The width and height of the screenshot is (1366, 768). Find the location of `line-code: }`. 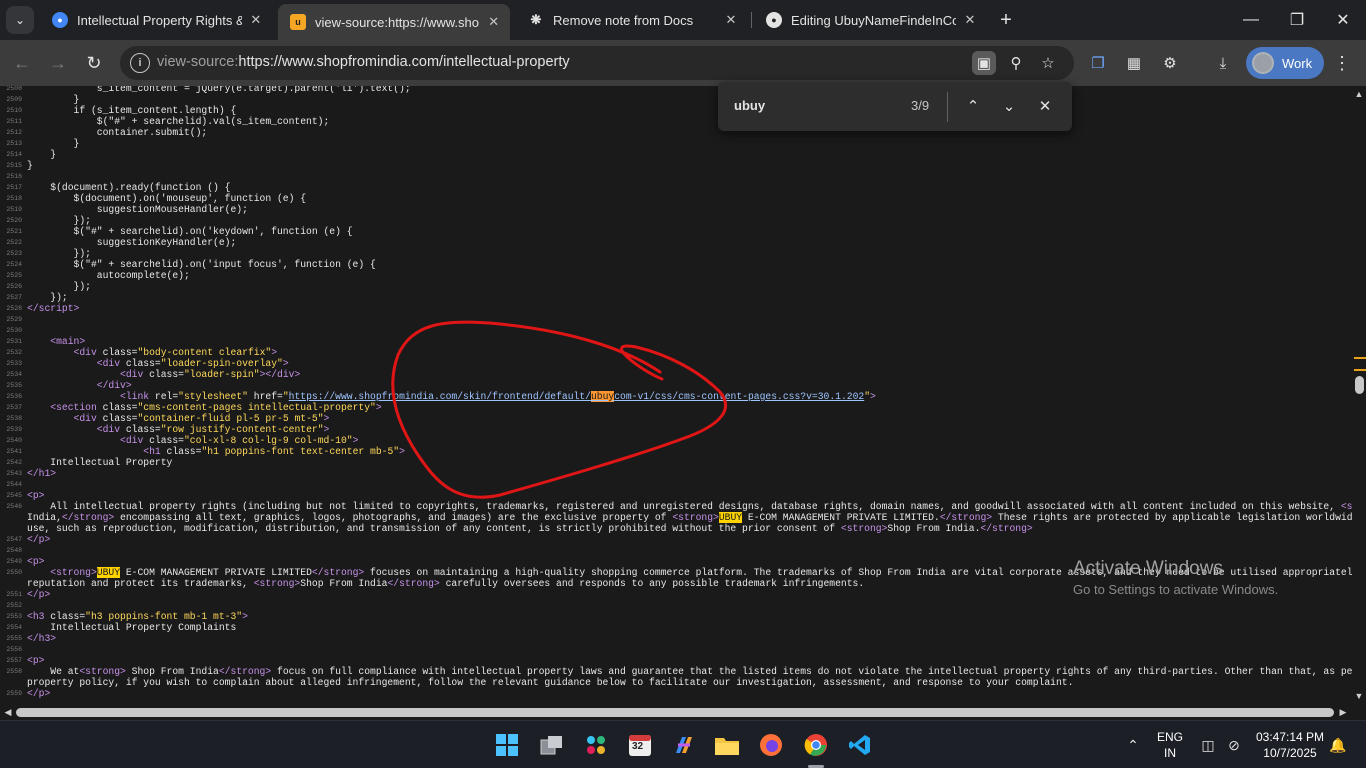

line-code: } is located at coordinates (42, 154).